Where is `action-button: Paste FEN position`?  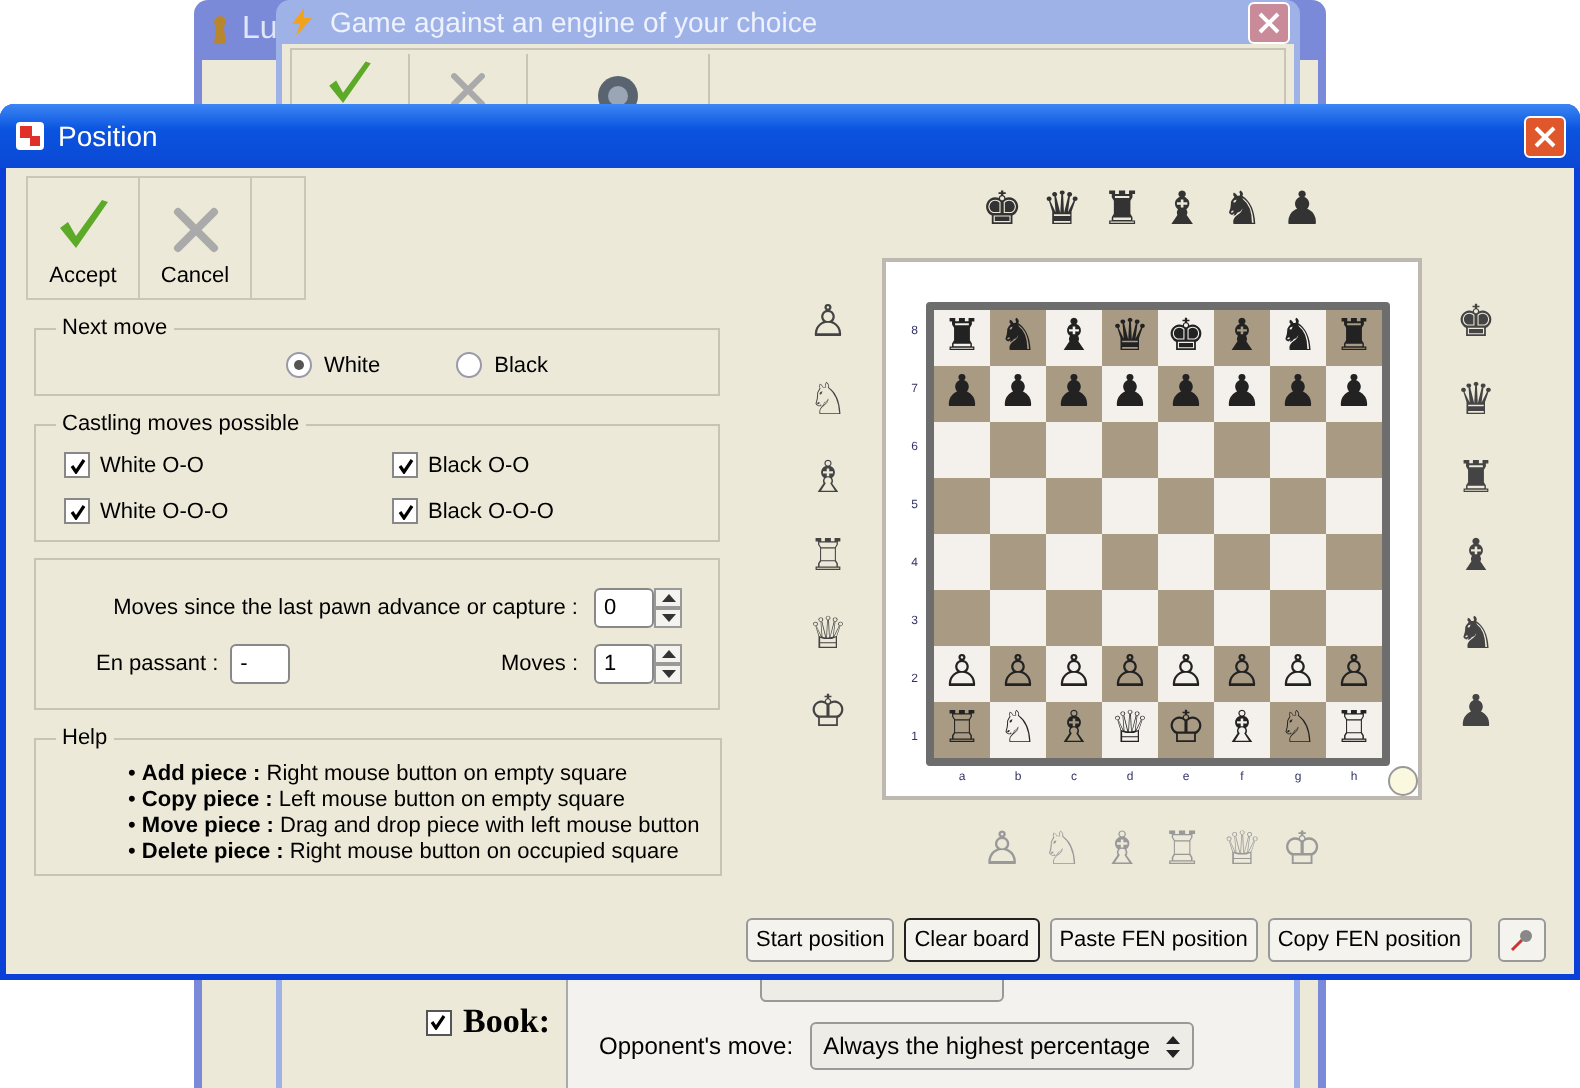 action-button: Paste FEN position is located at coordinates (1153, 940).